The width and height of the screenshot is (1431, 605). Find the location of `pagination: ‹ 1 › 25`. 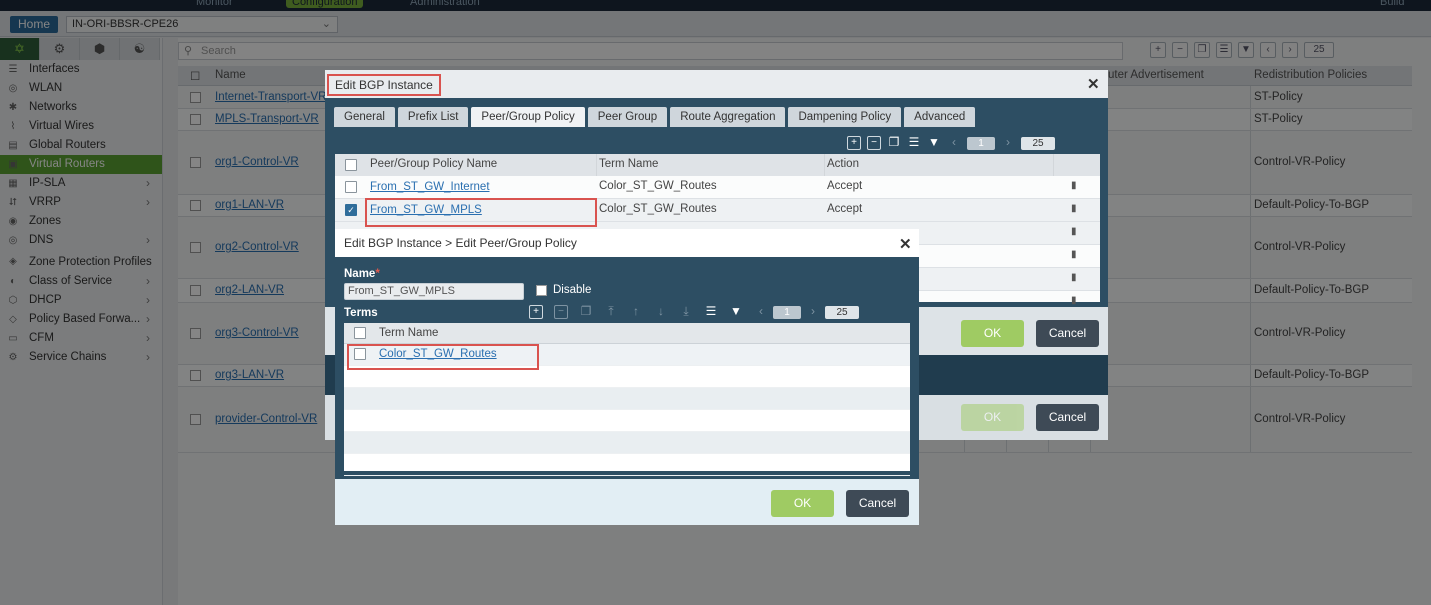

pagination: ‹ 1 › 25 is located at coordinates (806, 312).